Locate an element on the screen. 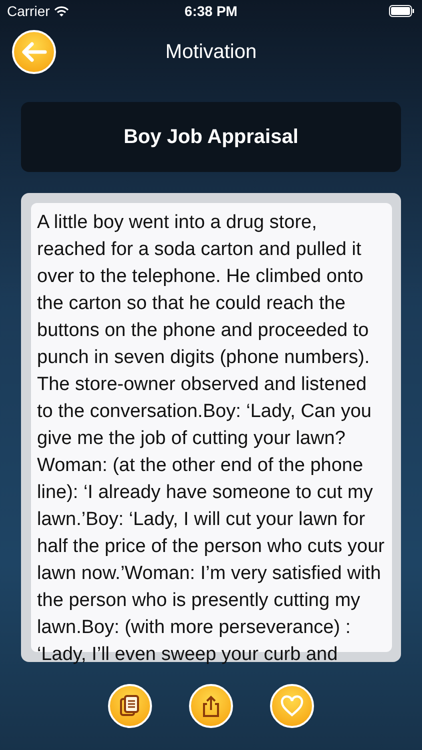 The height and width of the screenshot is (750, 422). wifi-icon is located at coordinates (61, 11).